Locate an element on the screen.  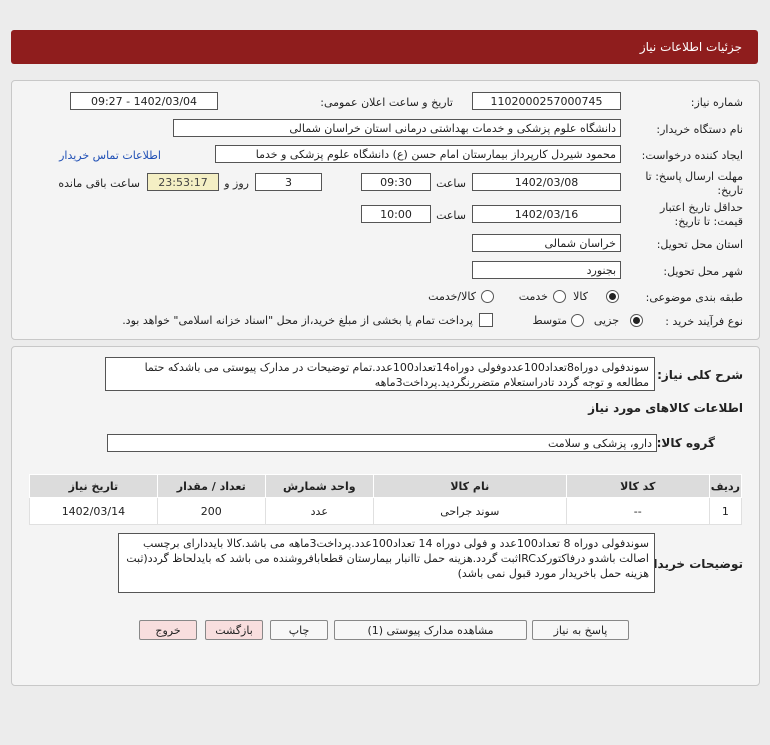
province-label: استان محل تحویل: is located at coordinates (699, 244).